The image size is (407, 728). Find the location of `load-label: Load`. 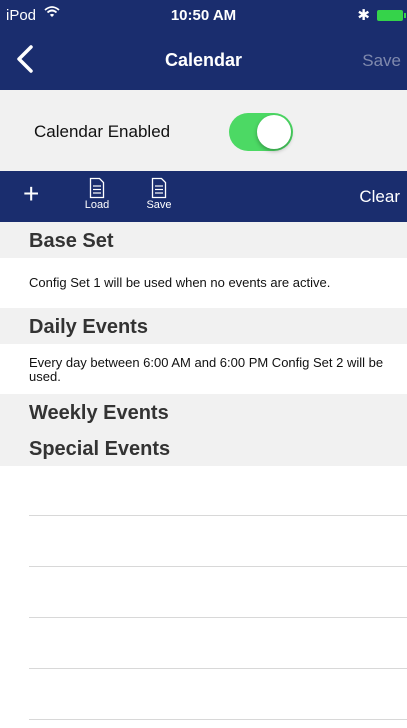

load-label: Load is located at coordinates (97, 205).